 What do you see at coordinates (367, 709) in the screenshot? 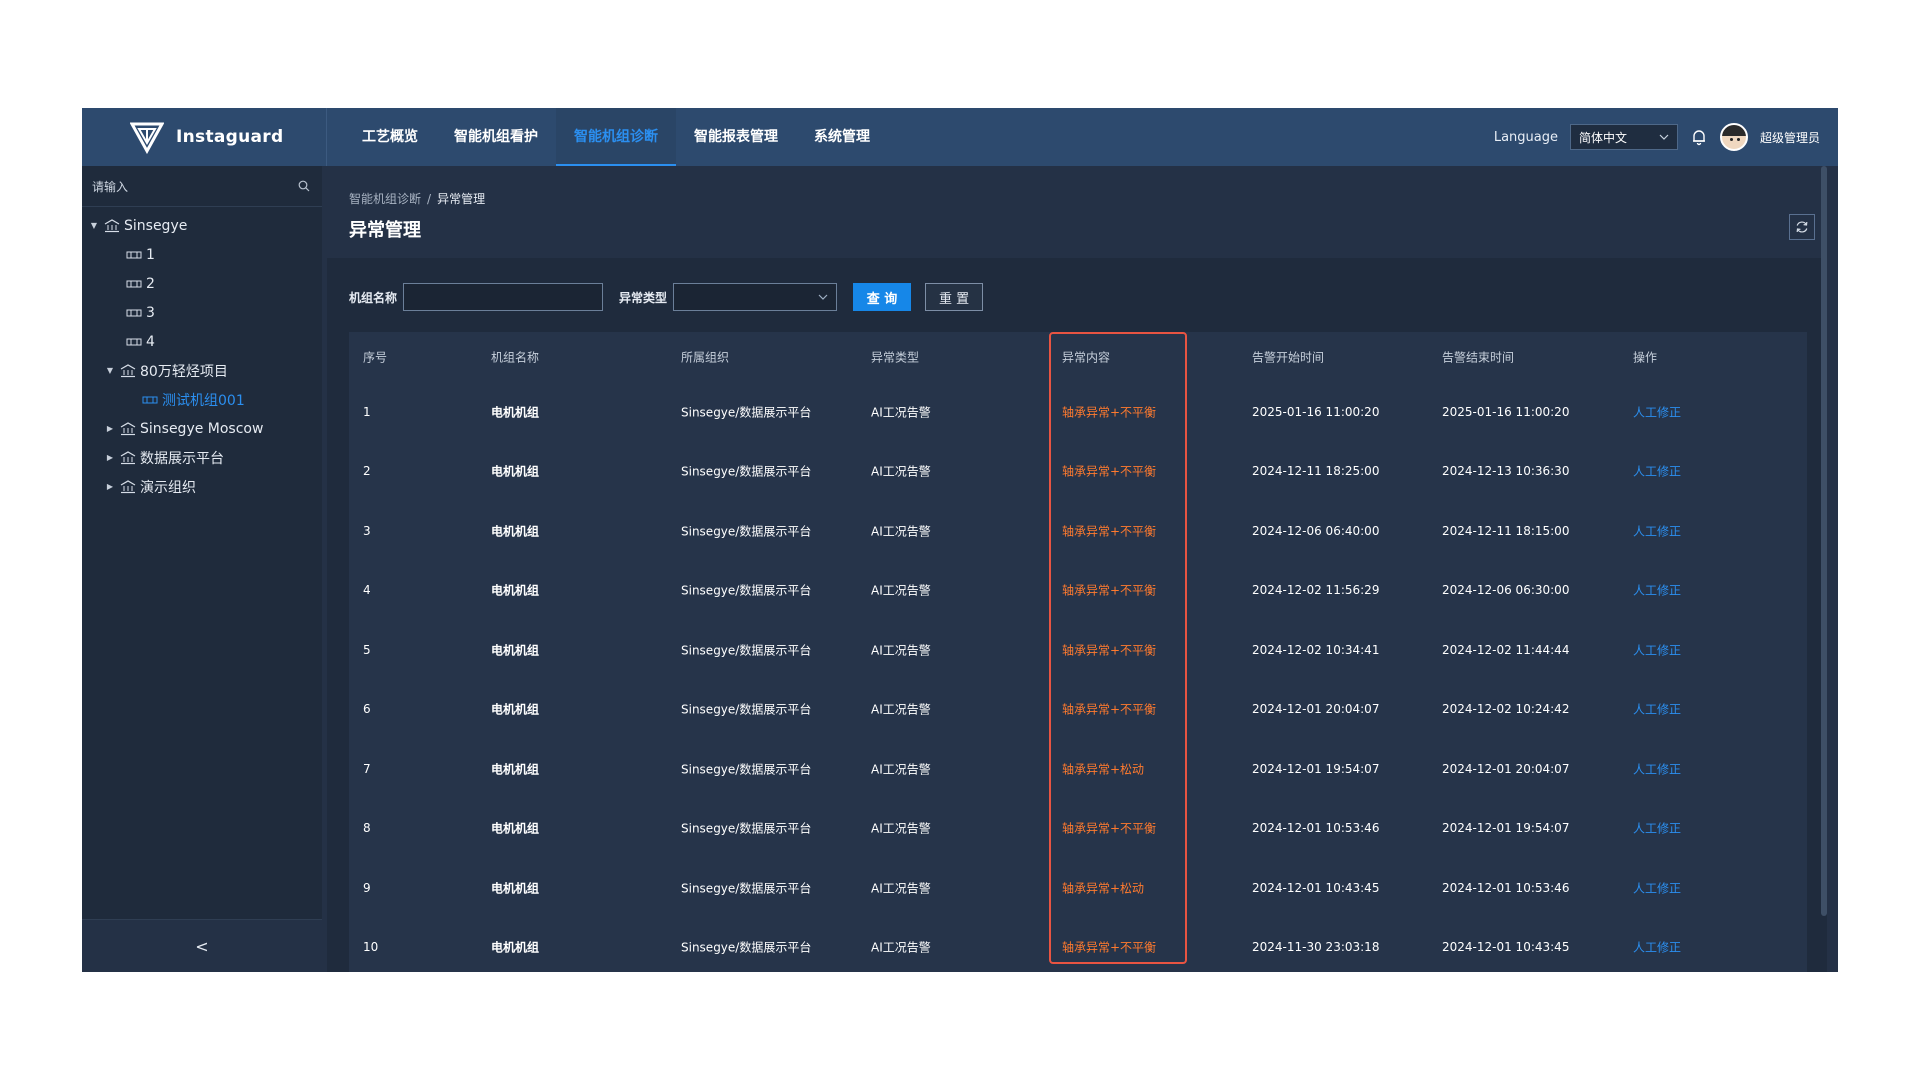
I see `cell-index: 6` at bounding box center [367, 709].